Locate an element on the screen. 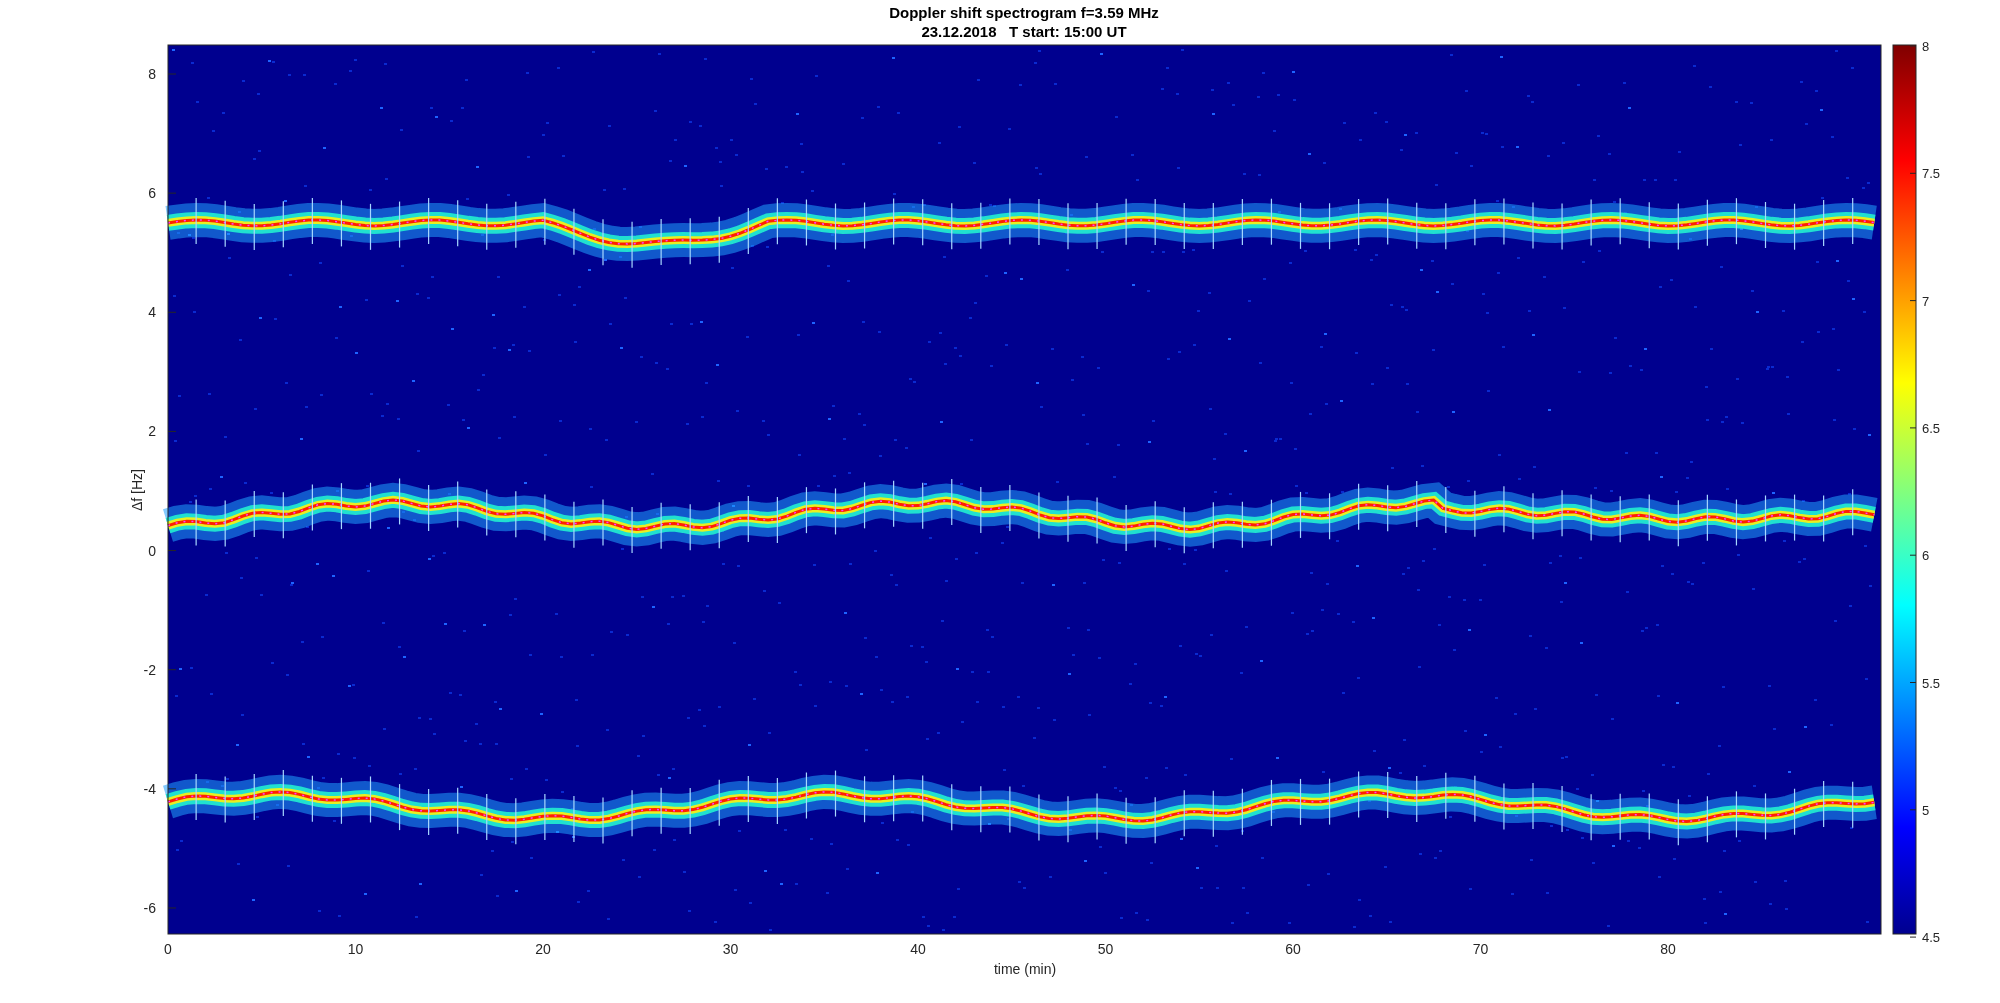  x-tick-label: 10 is located at coordinates (355, 949).